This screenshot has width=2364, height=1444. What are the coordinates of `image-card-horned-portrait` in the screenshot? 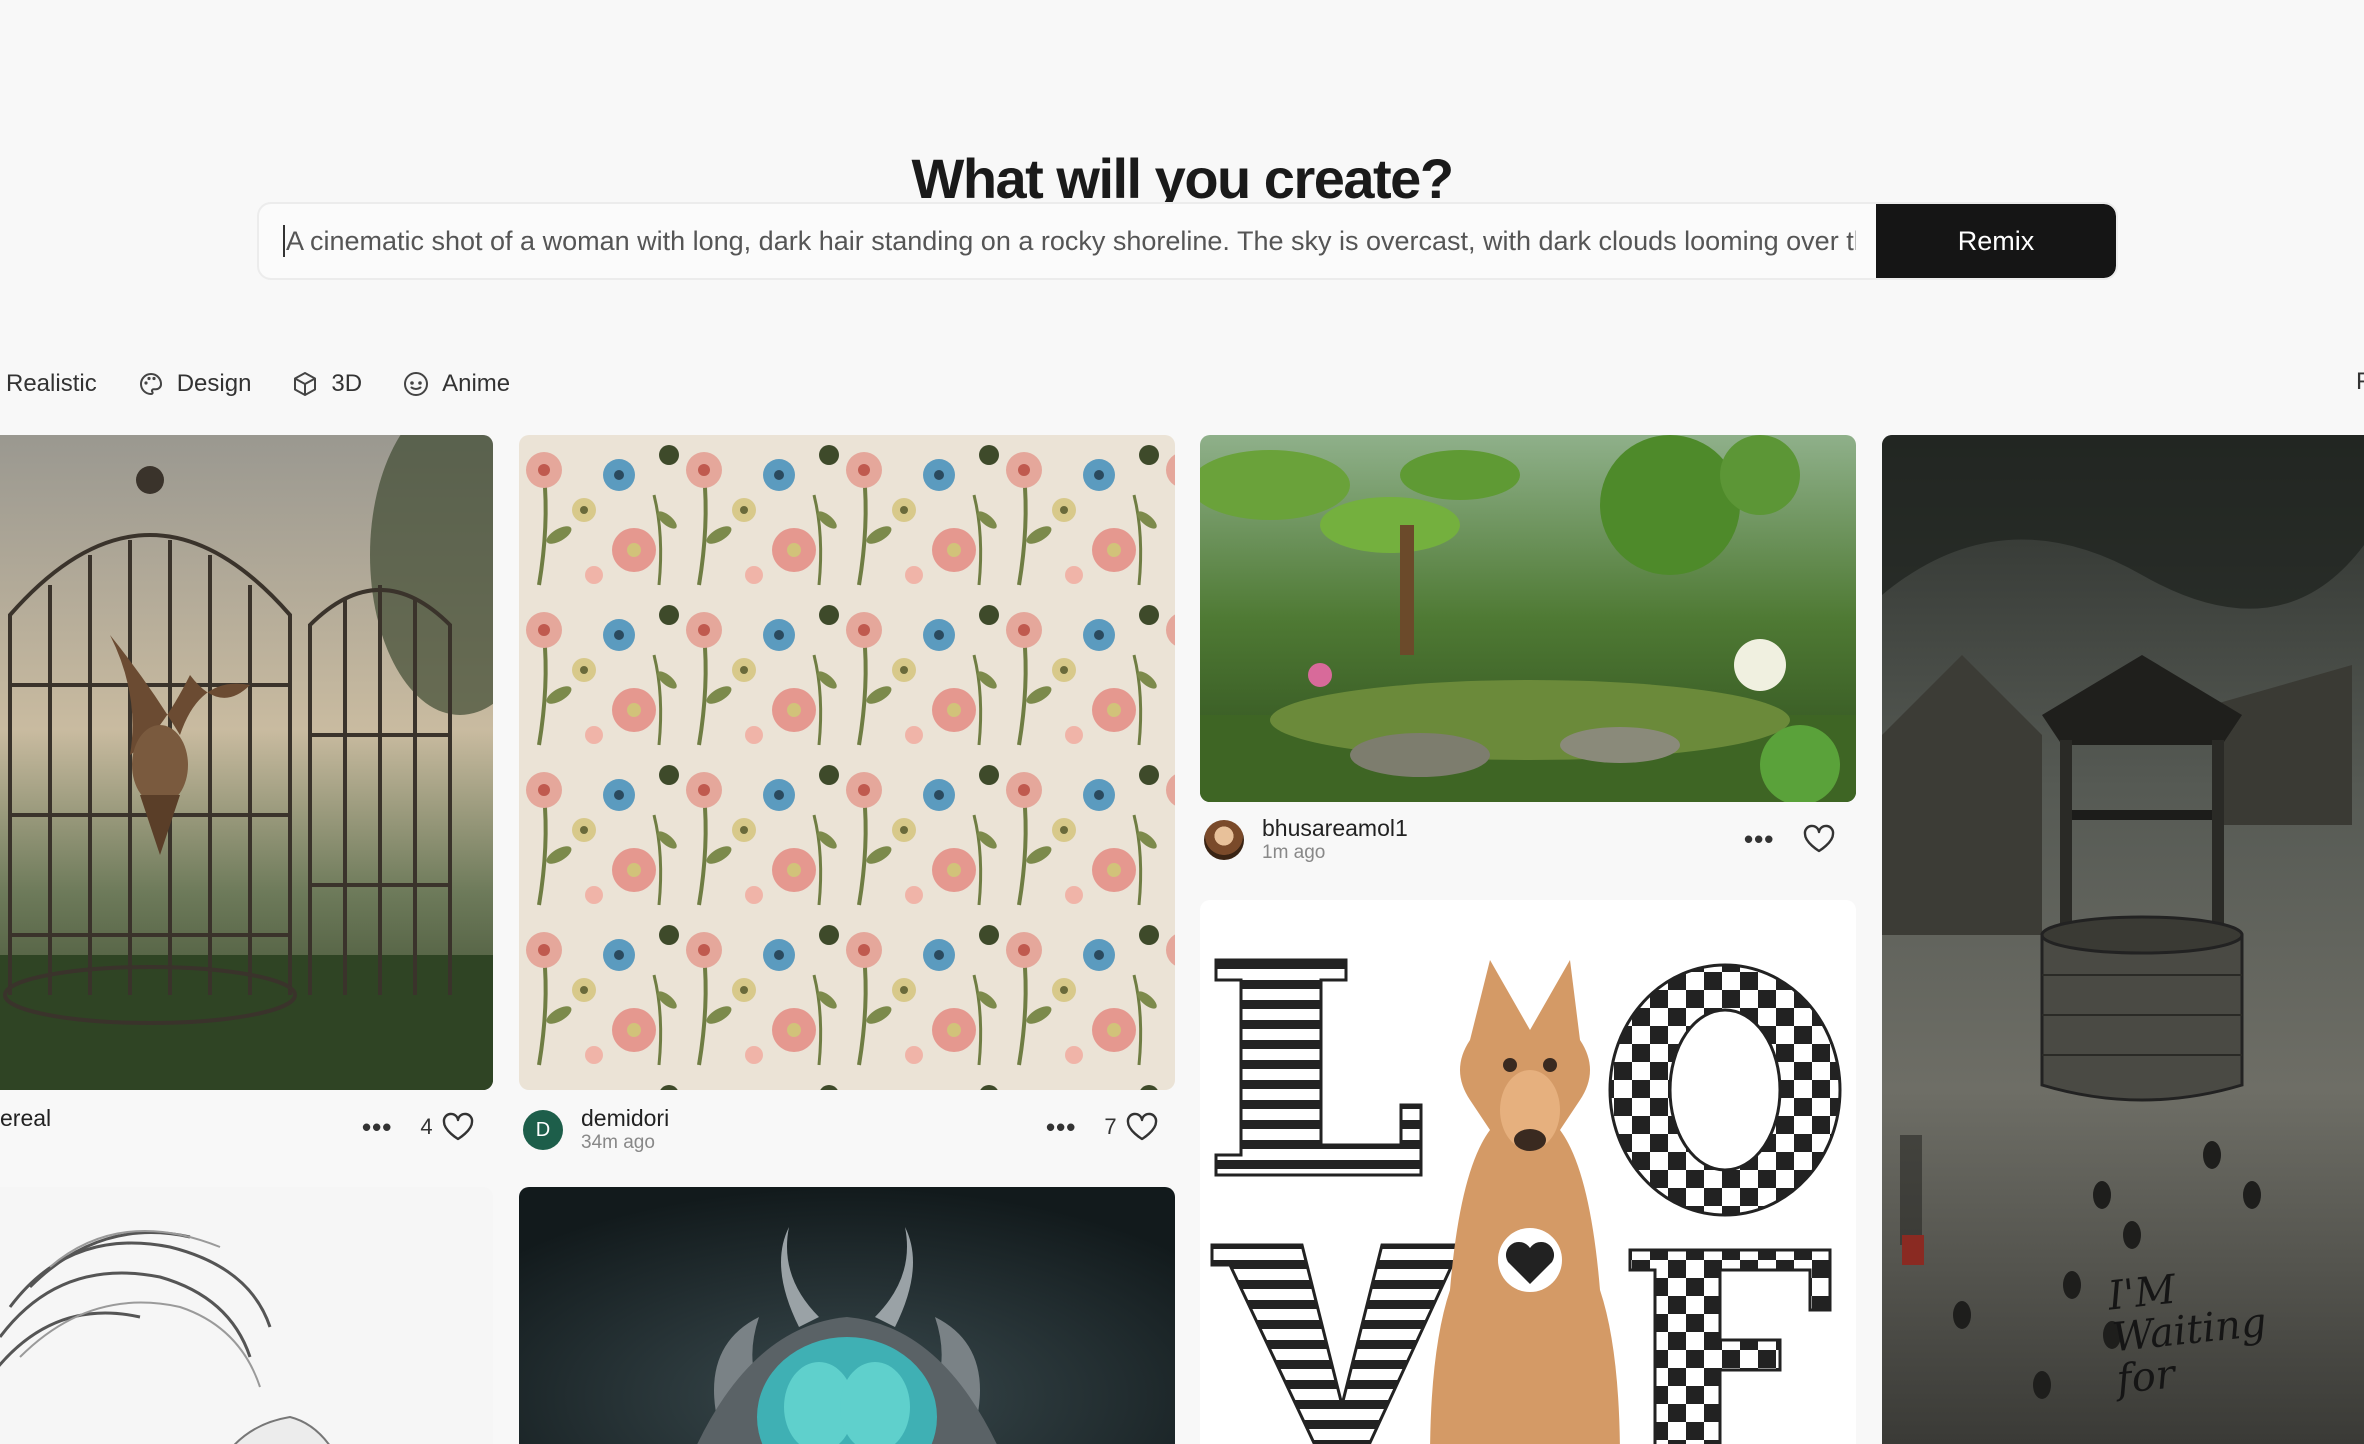 It's located at (847, 1315).